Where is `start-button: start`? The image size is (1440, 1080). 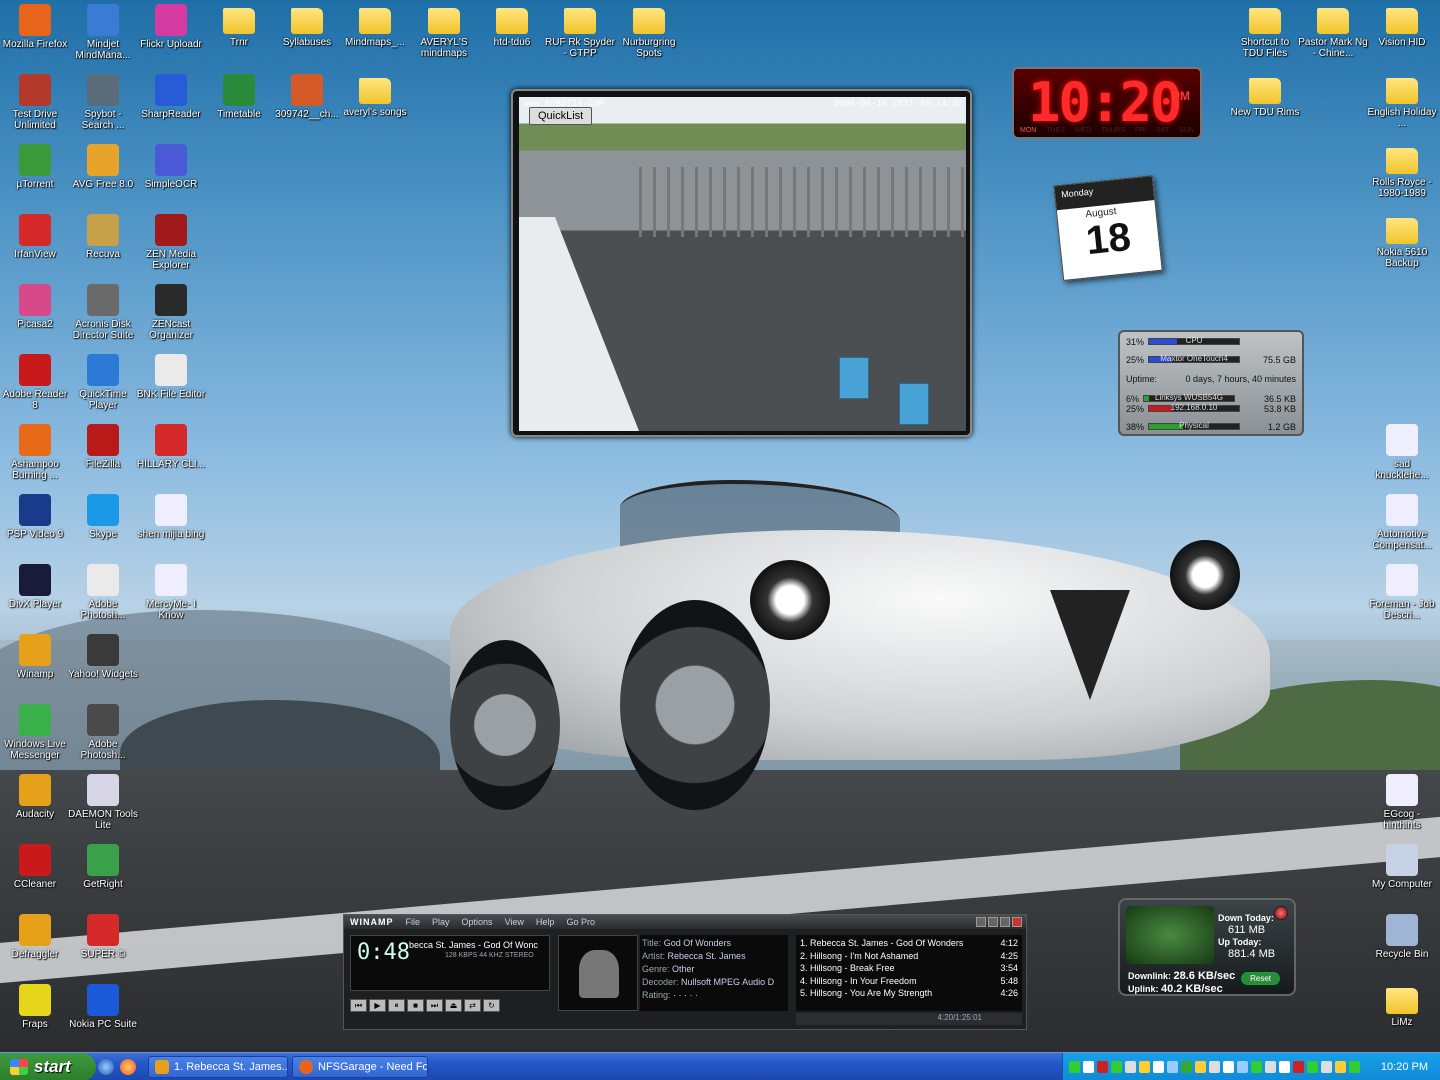
start-button: start is located at coordinates (48, 1066).